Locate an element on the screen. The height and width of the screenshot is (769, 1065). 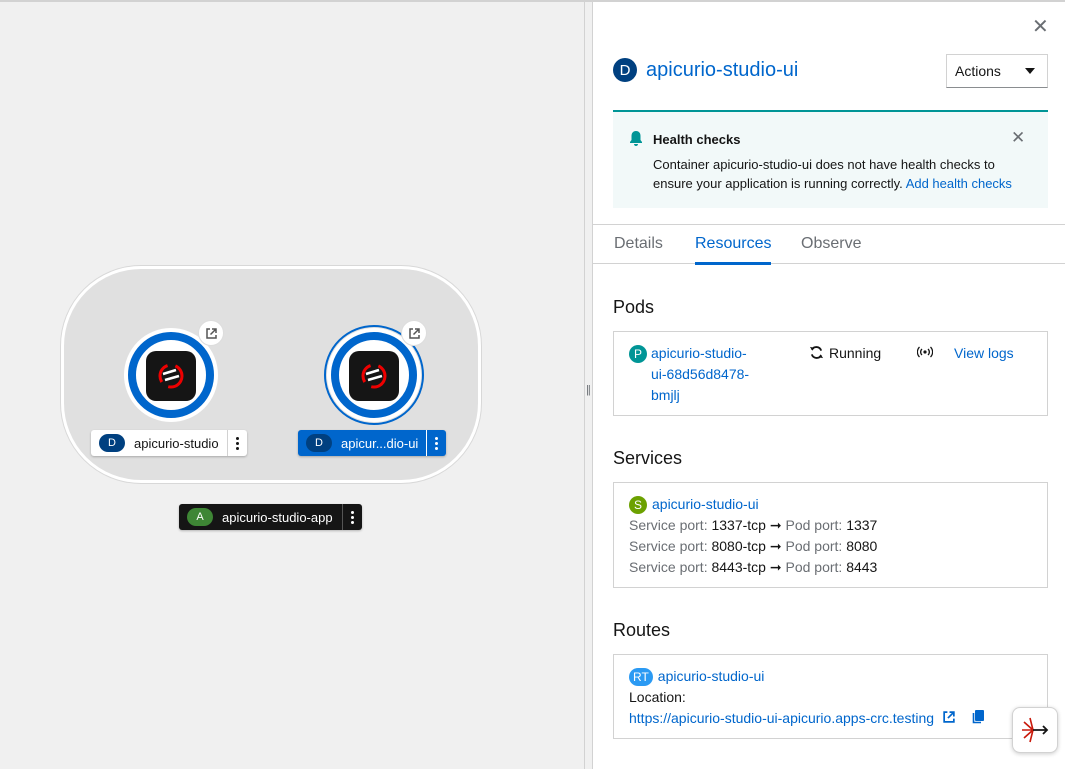
route-location-label: Location: is located at coordinates (657, 697).